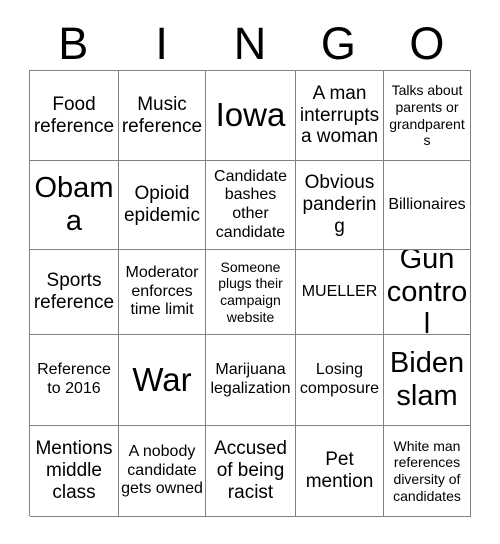  I want to click on bingo-cell-text: Food reference, so click(74, 115).